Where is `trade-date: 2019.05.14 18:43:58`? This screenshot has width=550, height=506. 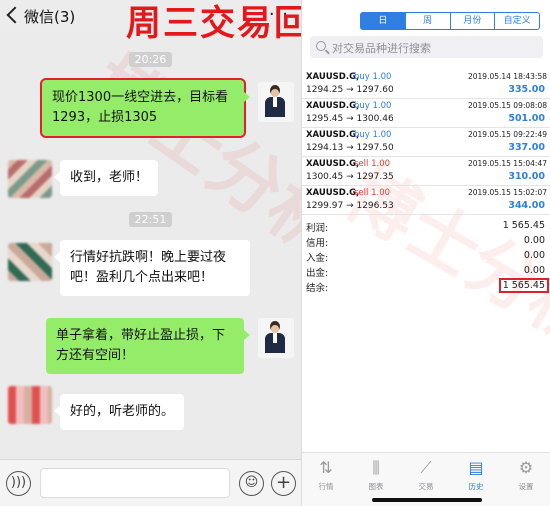 trade-date: 2019.05.14 18:43:58 is located at coordinates (507, 76).